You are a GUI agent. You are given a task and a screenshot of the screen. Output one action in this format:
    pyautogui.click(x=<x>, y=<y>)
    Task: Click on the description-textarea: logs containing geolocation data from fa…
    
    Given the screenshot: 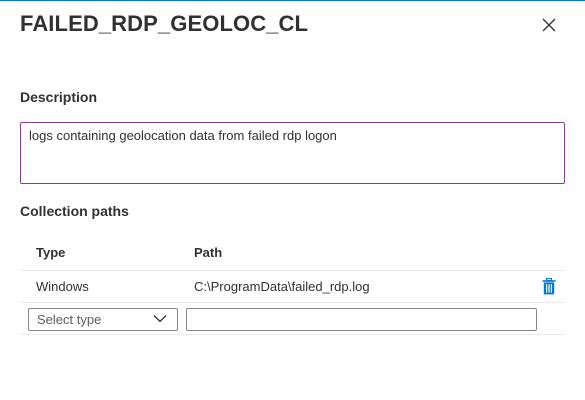 What is the action you would take?
    pyautogui.click(x=292, y=153)
    